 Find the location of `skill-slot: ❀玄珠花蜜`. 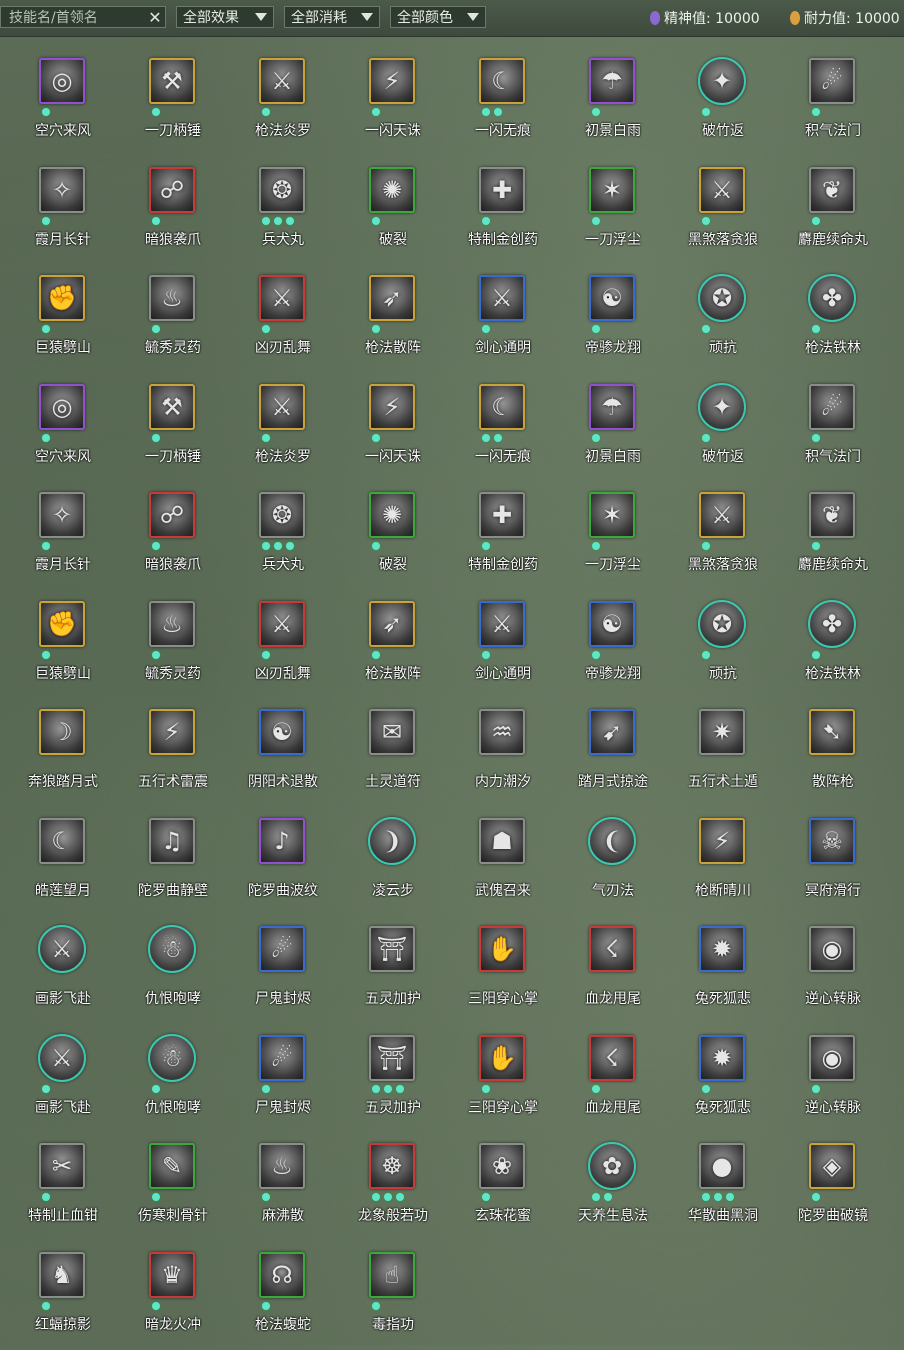

skill-slot: ❀玄珠花蜜 is located at coordinates (503, 1187).